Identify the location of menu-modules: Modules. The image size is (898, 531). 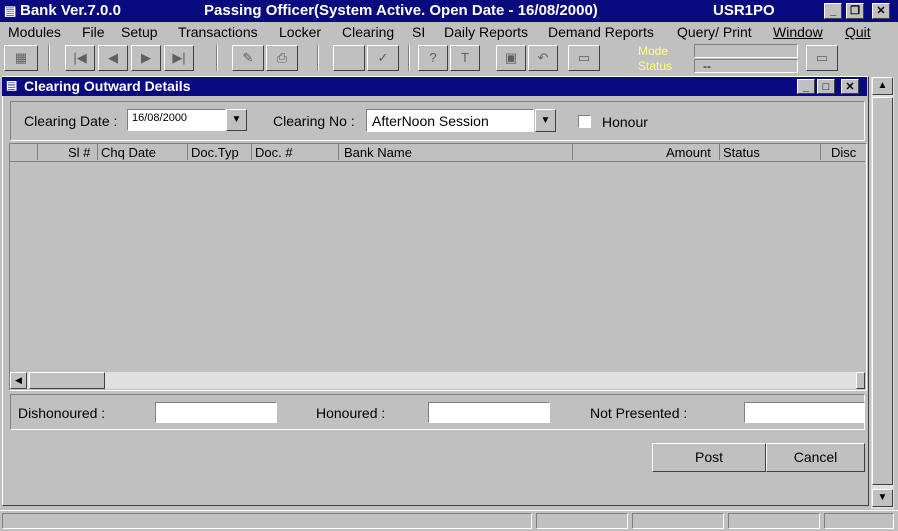
(34, 32).